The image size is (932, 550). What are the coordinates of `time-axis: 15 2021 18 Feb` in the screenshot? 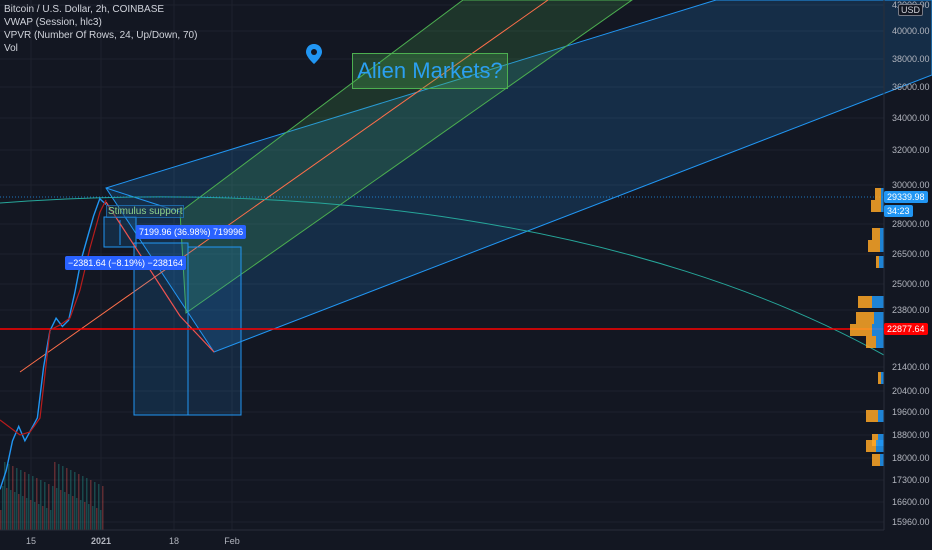 It's located at (133, 541).